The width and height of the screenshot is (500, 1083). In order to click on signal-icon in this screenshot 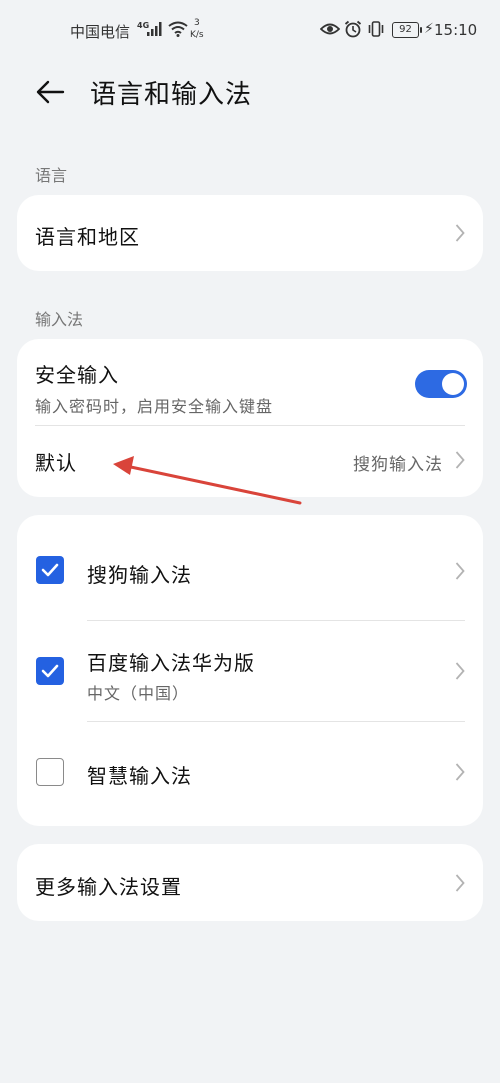, I will do `click(154, 29)`.